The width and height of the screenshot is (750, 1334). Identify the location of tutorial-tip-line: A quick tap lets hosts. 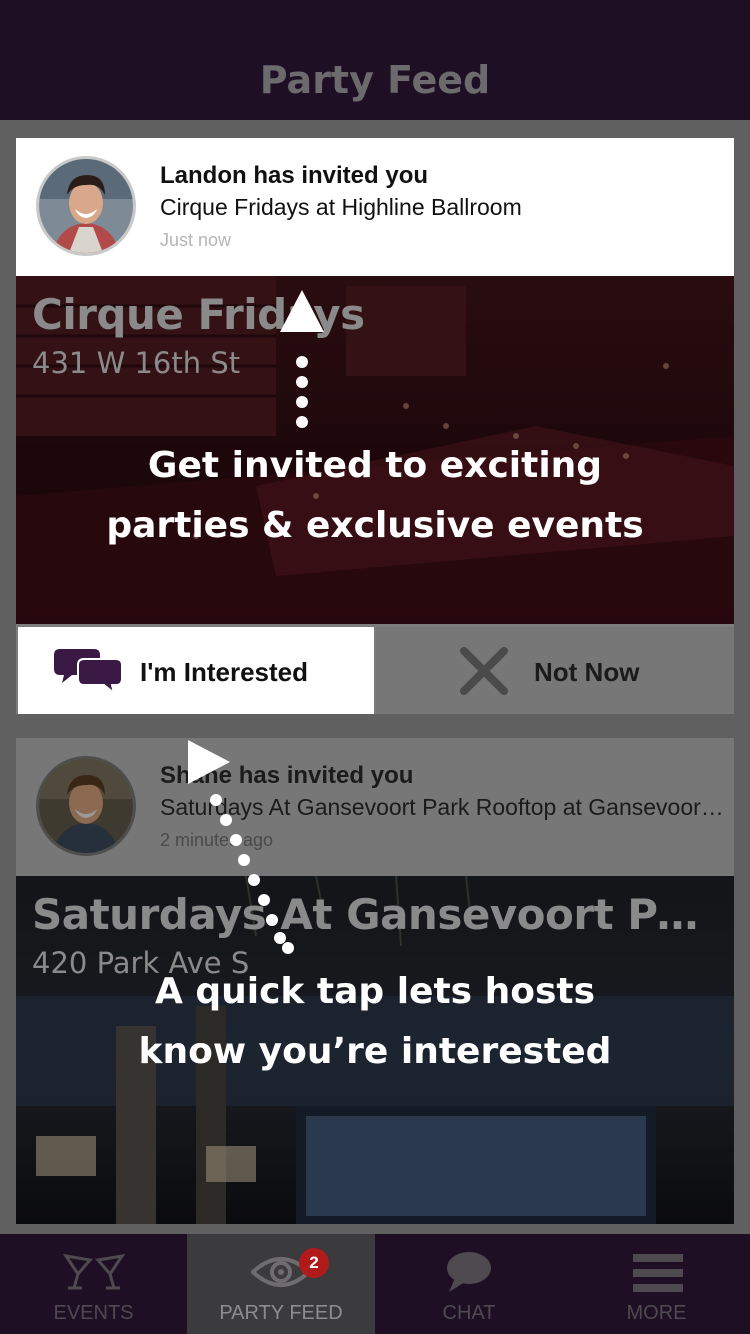
(375, 991).